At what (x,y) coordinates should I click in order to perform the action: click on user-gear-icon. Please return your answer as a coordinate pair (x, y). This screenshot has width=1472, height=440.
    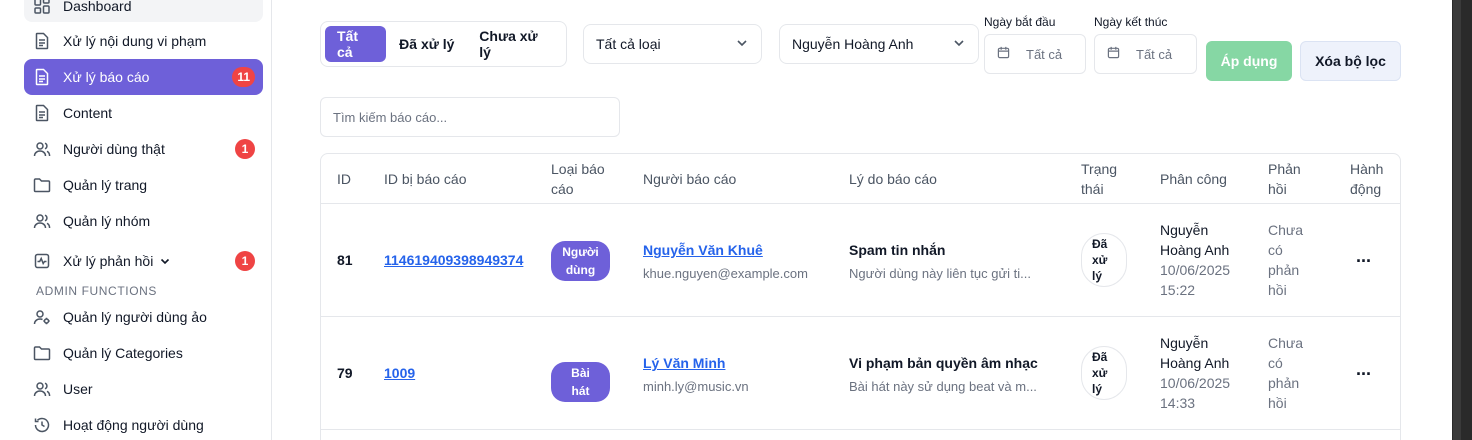
    Looking at the image, I should click on (42, 317).